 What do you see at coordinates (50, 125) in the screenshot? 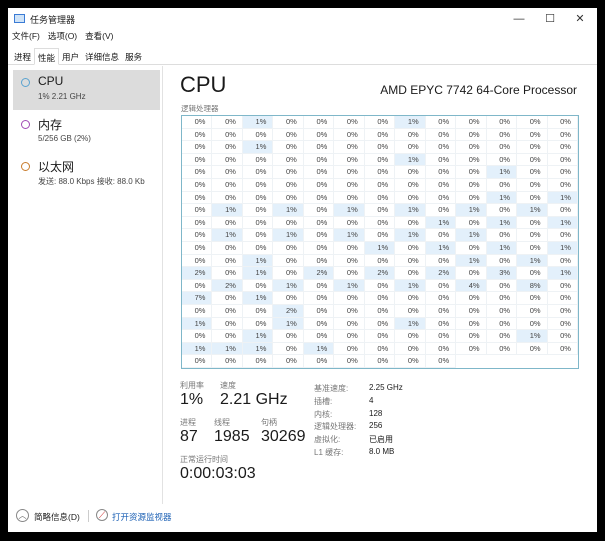
I see `sidebar-item-label: 内存` at bounding box center [50, 125].